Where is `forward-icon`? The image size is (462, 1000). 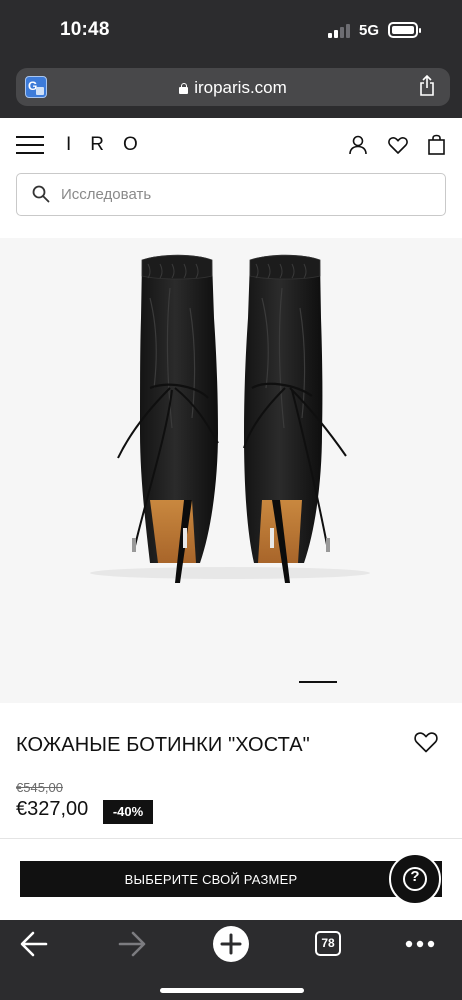 forward-icon is located at coordinates (132, 944).